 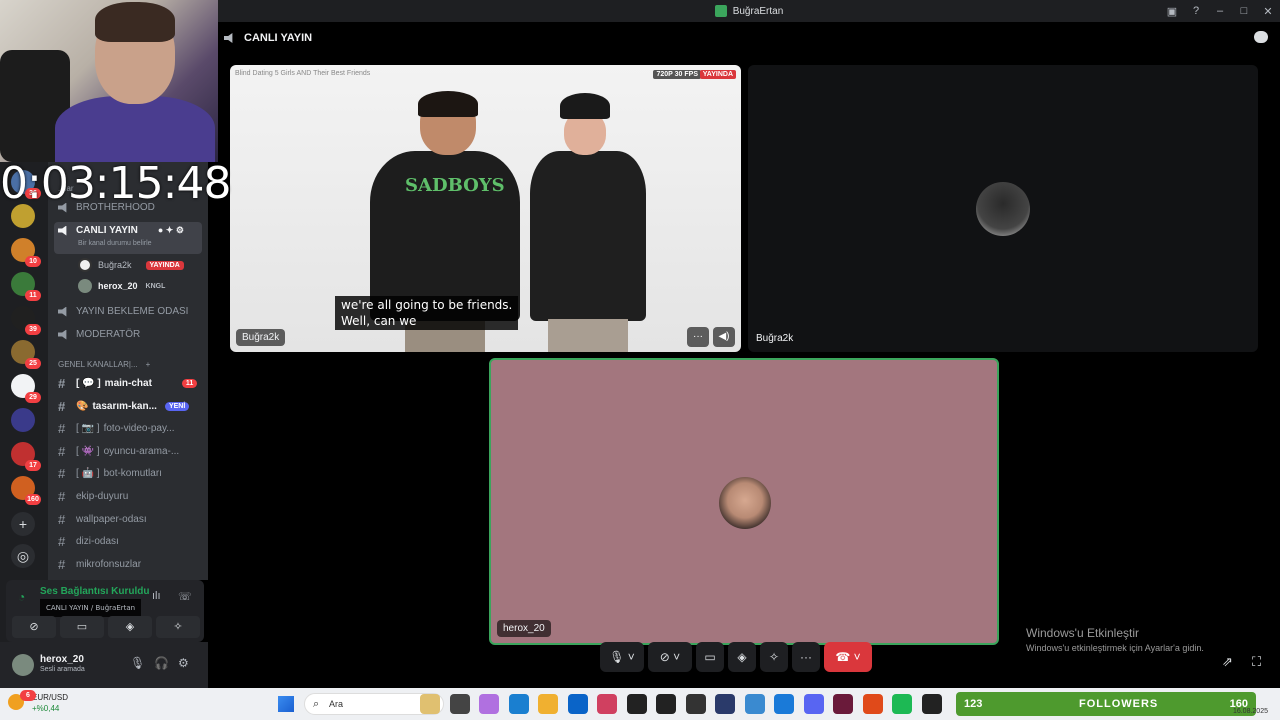 What do you see at coordinates (128, 383) in the screenshot?
I see `text-channel-item: # [ 💬 ] main-chat 11` at bounding box center [128, 383].